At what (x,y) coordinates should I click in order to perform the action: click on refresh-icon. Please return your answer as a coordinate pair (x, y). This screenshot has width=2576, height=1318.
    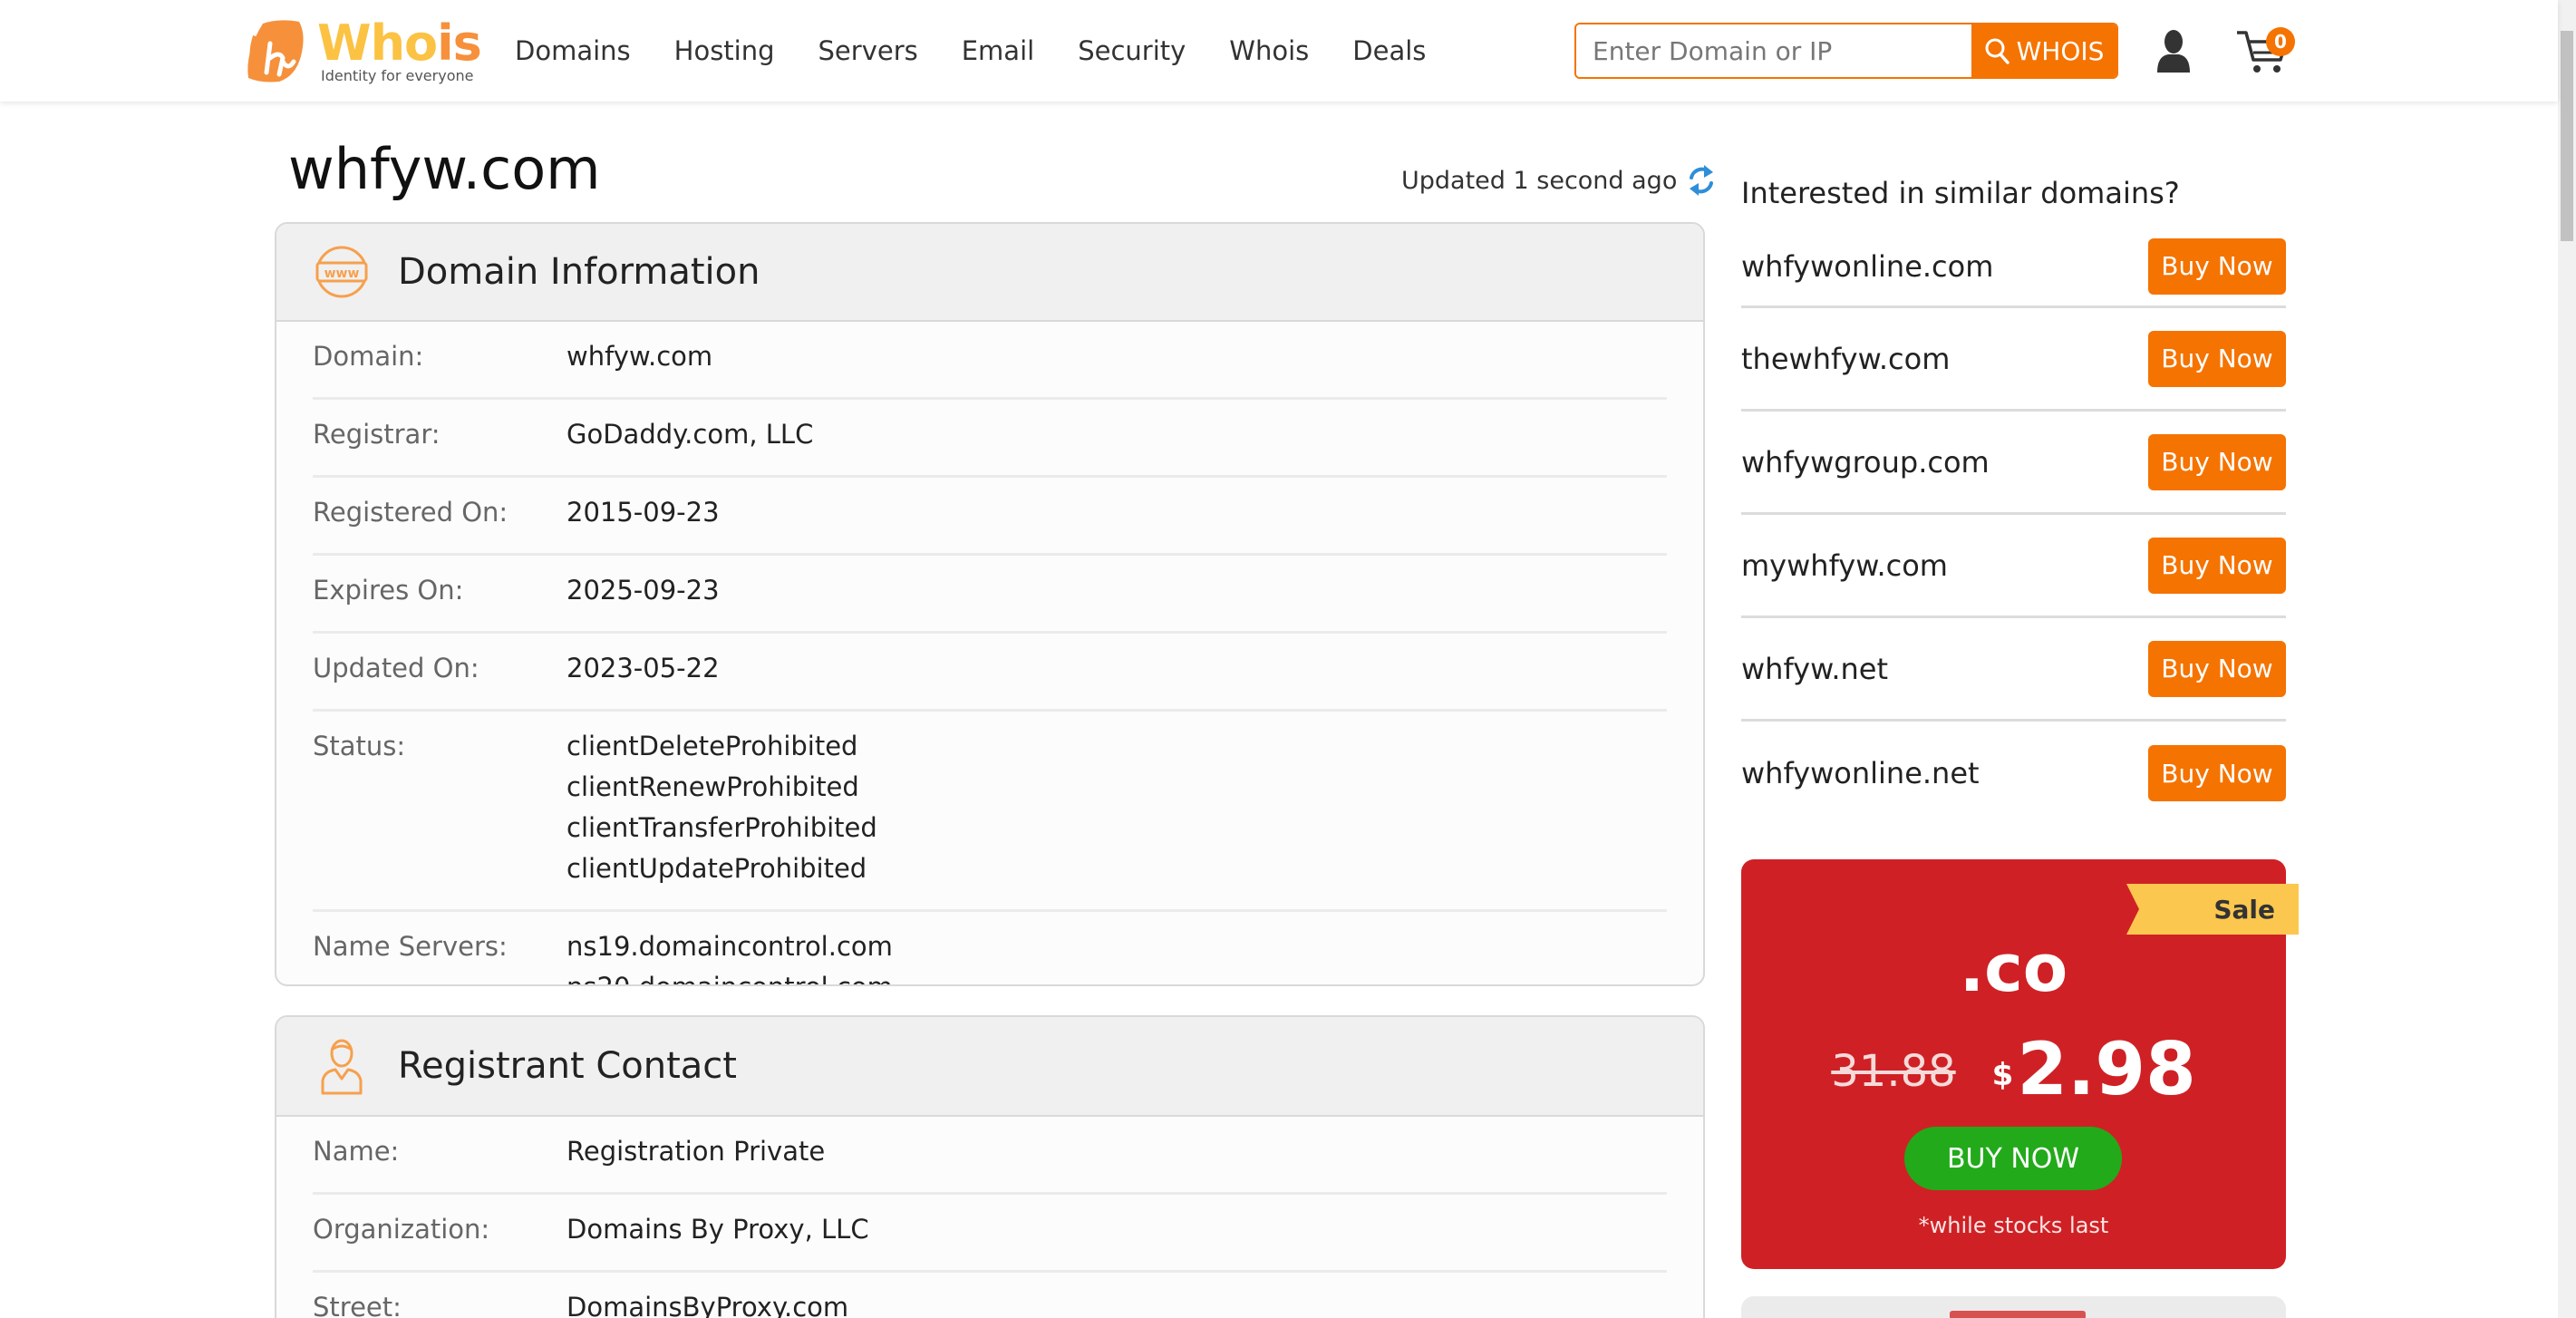
    Looking at the image, I should click on (1701, 180).